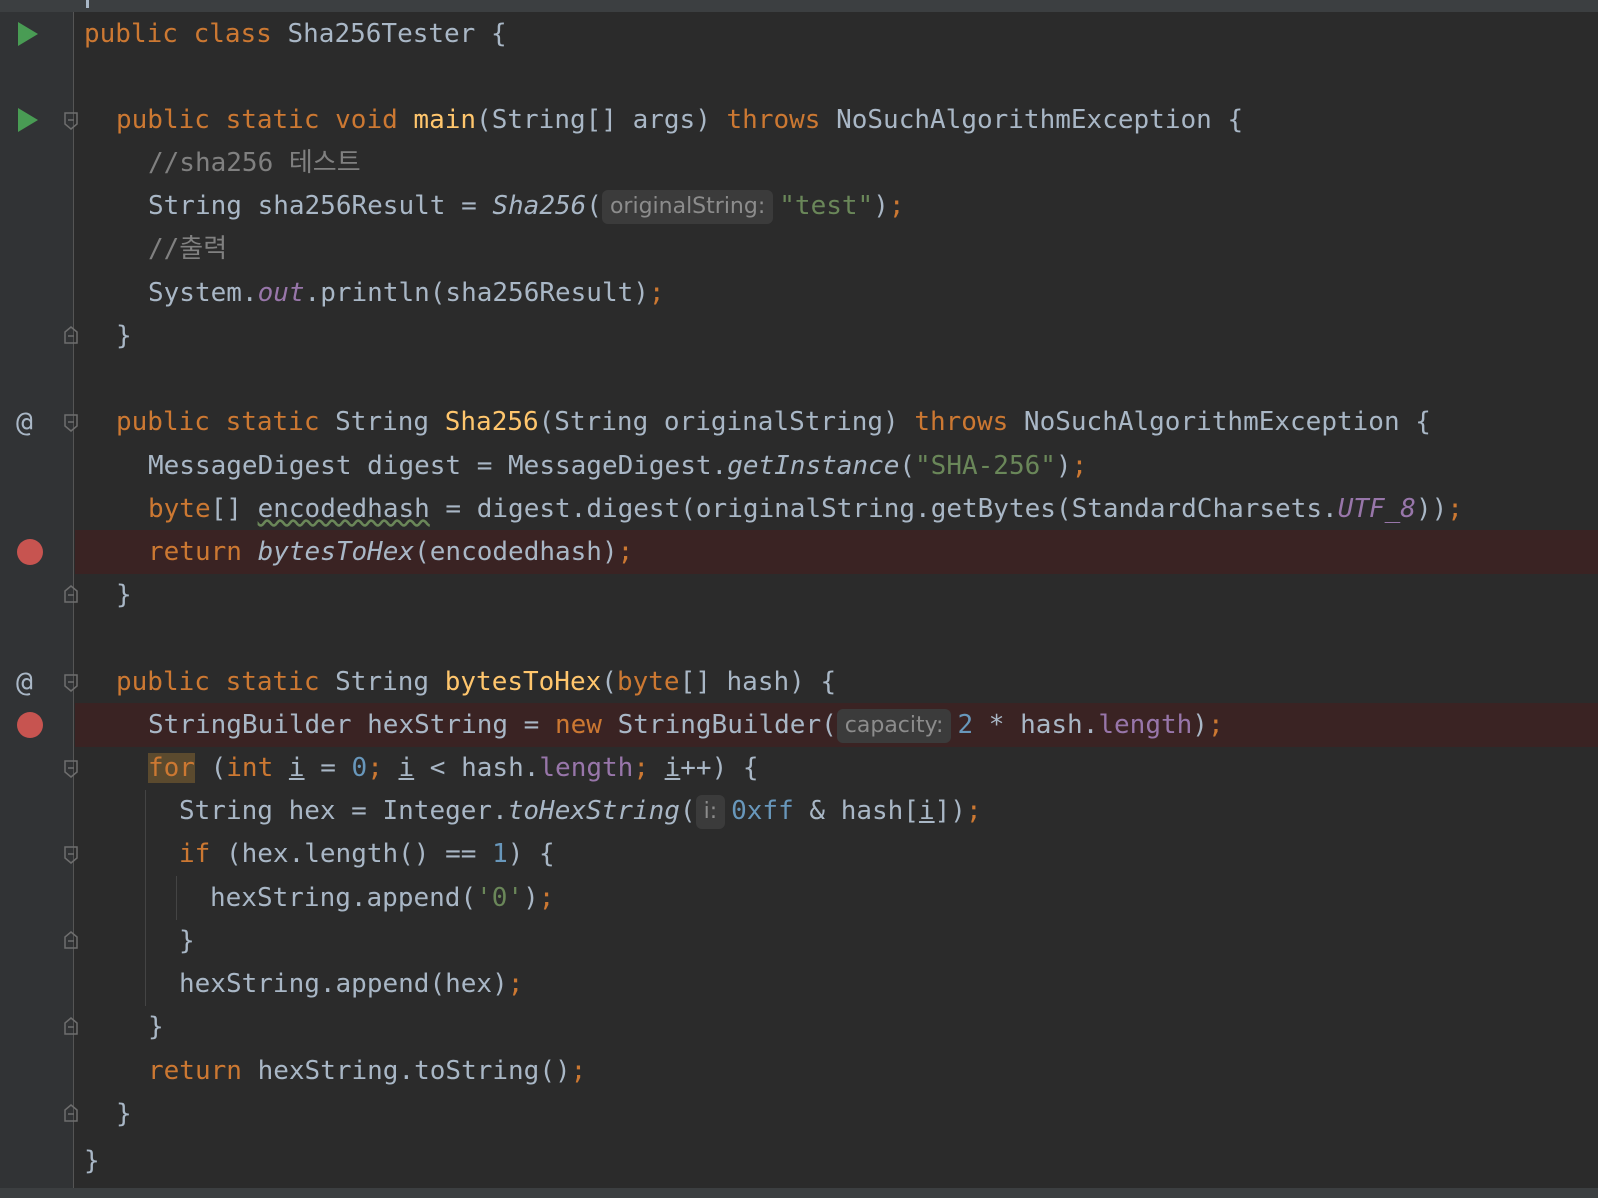 This screenshot has width=1598, height=1198. What do you see at coordinates (328, 768) in the screenshot?
I see `code-text: =` at bounding box center [328, 768].